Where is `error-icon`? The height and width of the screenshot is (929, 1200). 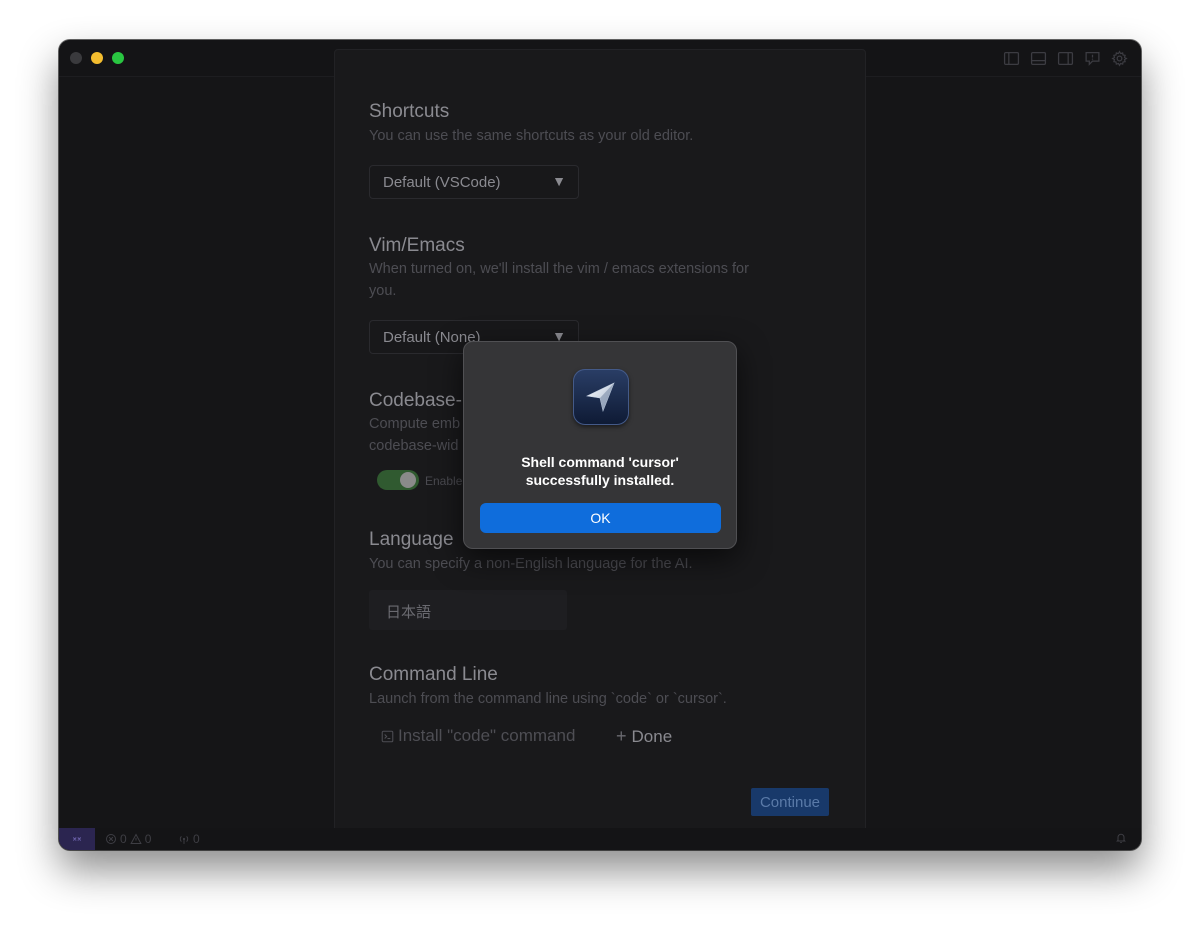 error-icon is located at coordinates (111, 839).